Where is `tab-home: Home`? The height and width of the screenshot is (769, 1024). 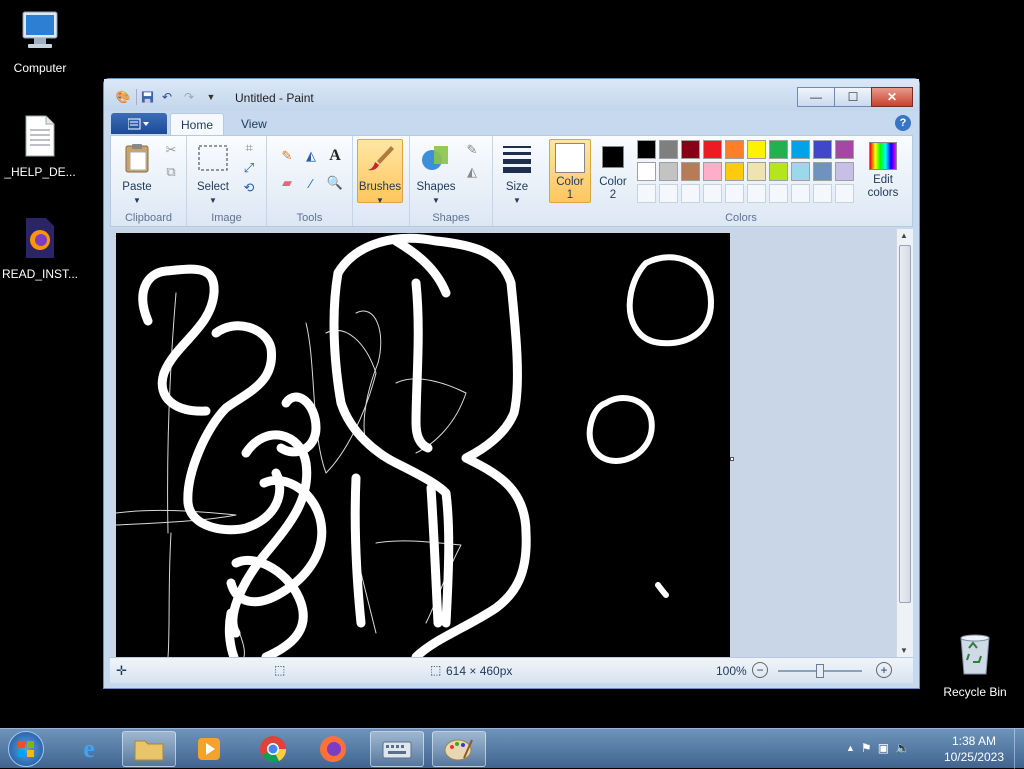 tab-home: Home is located at coordinates (197, 124).